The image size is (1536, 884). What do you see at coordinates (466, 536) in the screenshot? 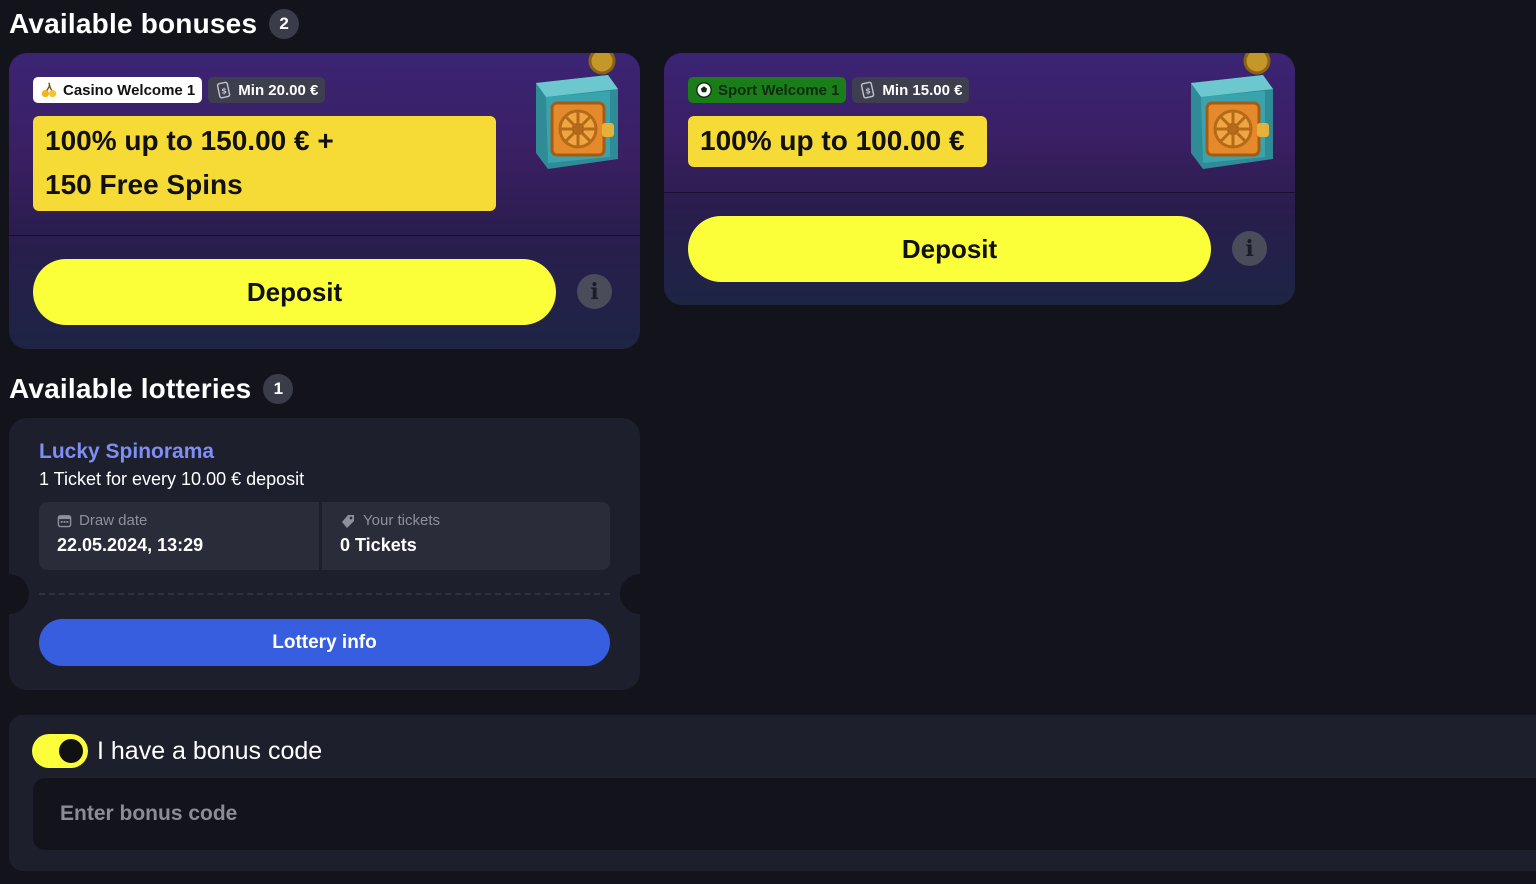
I see `tickets-stat: Your tickets 0 Tickets` at bounding box center [466, 536].